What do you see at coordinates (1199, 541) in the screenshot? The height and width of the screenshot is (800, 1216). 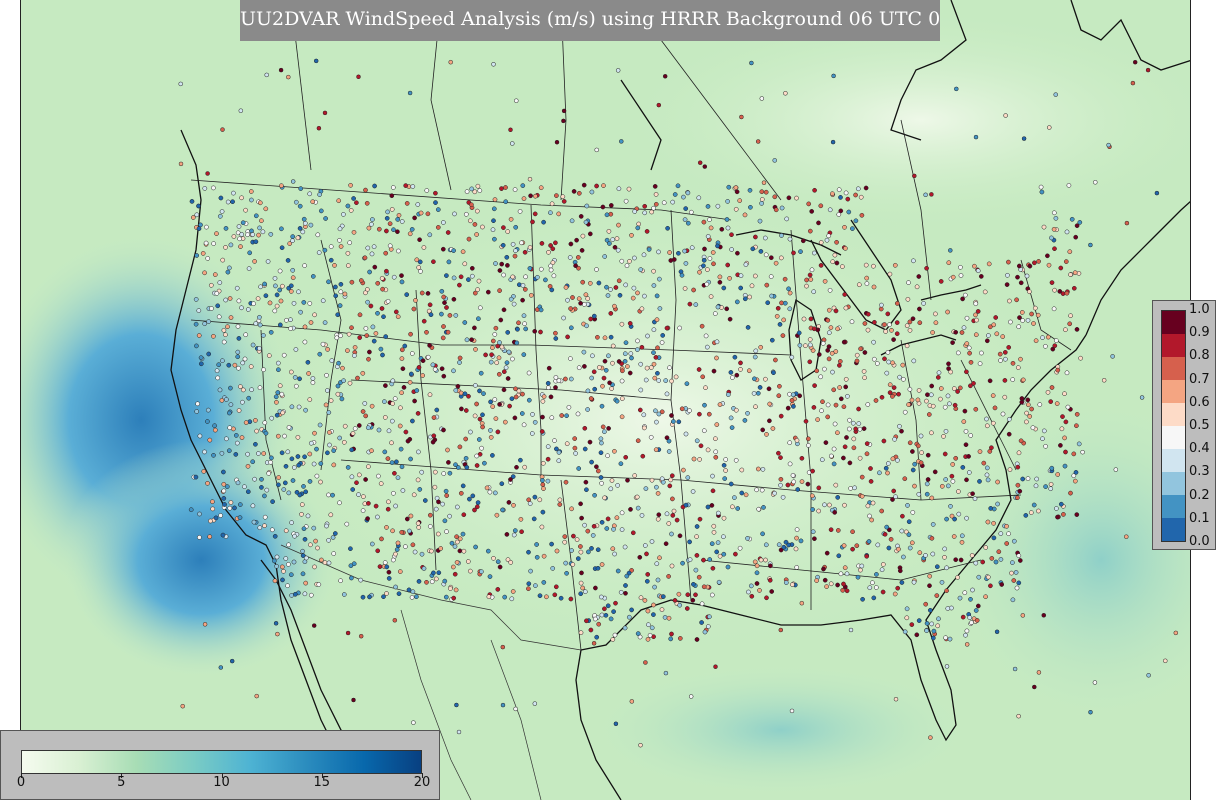 I see `observation-colorbar-tick: 0.0` at bounding box center [1199, 541].